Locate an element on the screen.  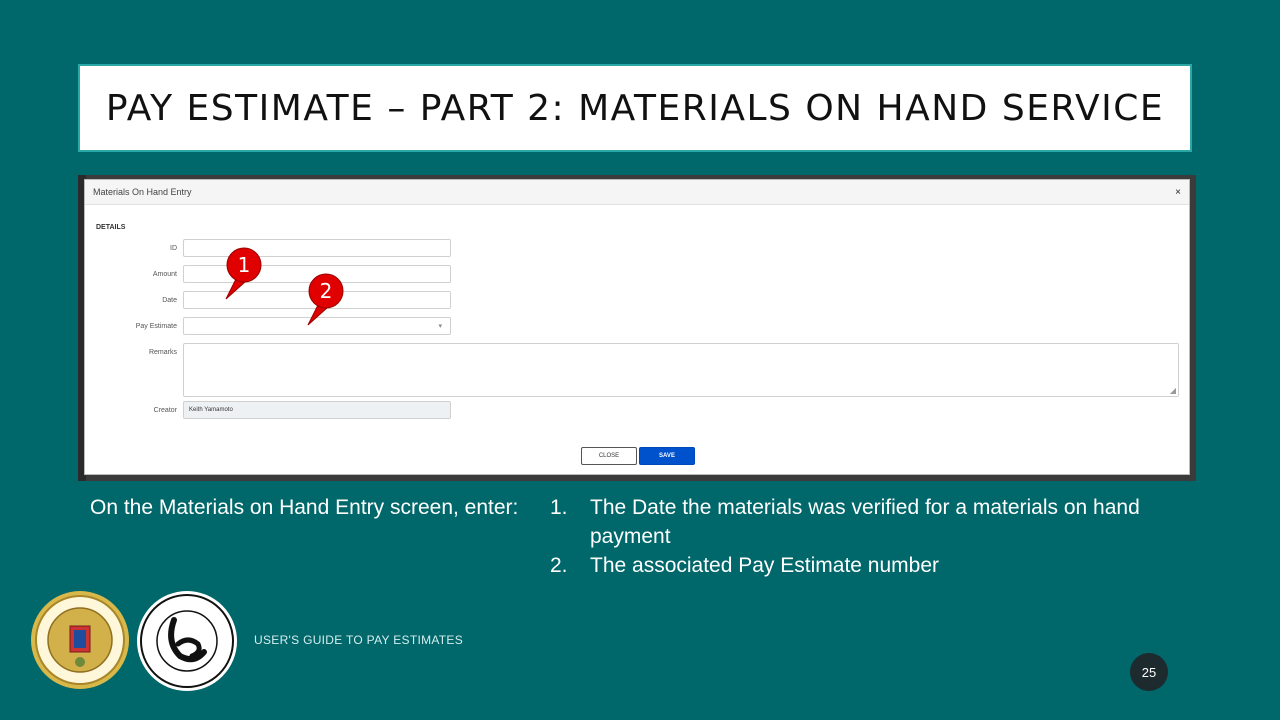
creator-field: Keith Yamamoto is located at coordinates (317, 410).